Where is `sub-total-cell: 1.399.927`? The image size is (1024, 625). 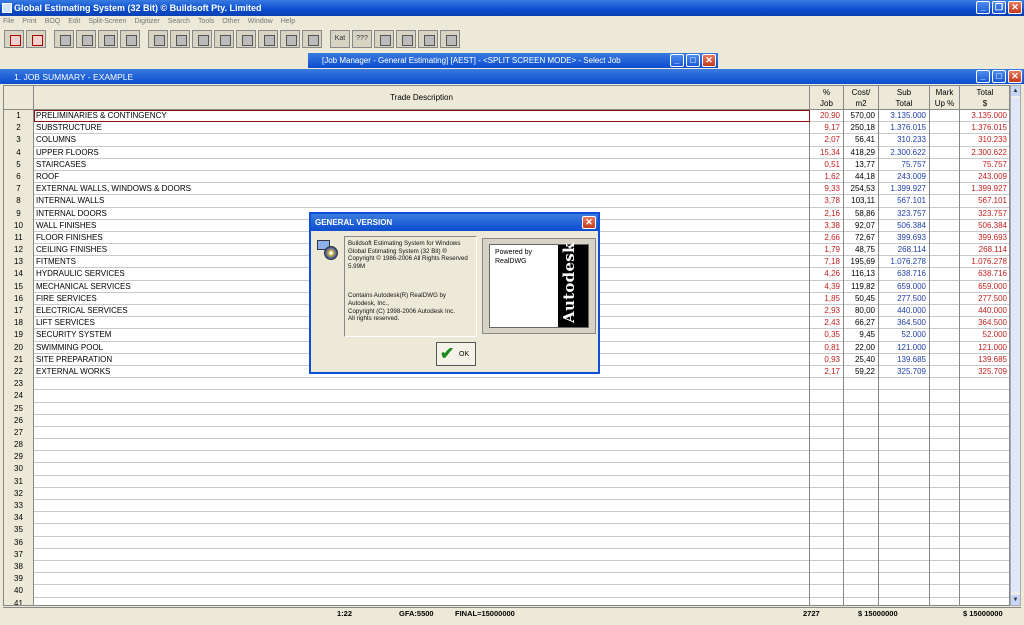 sub-total-cell: 1.399.927 is located at coordinates (904, 189).